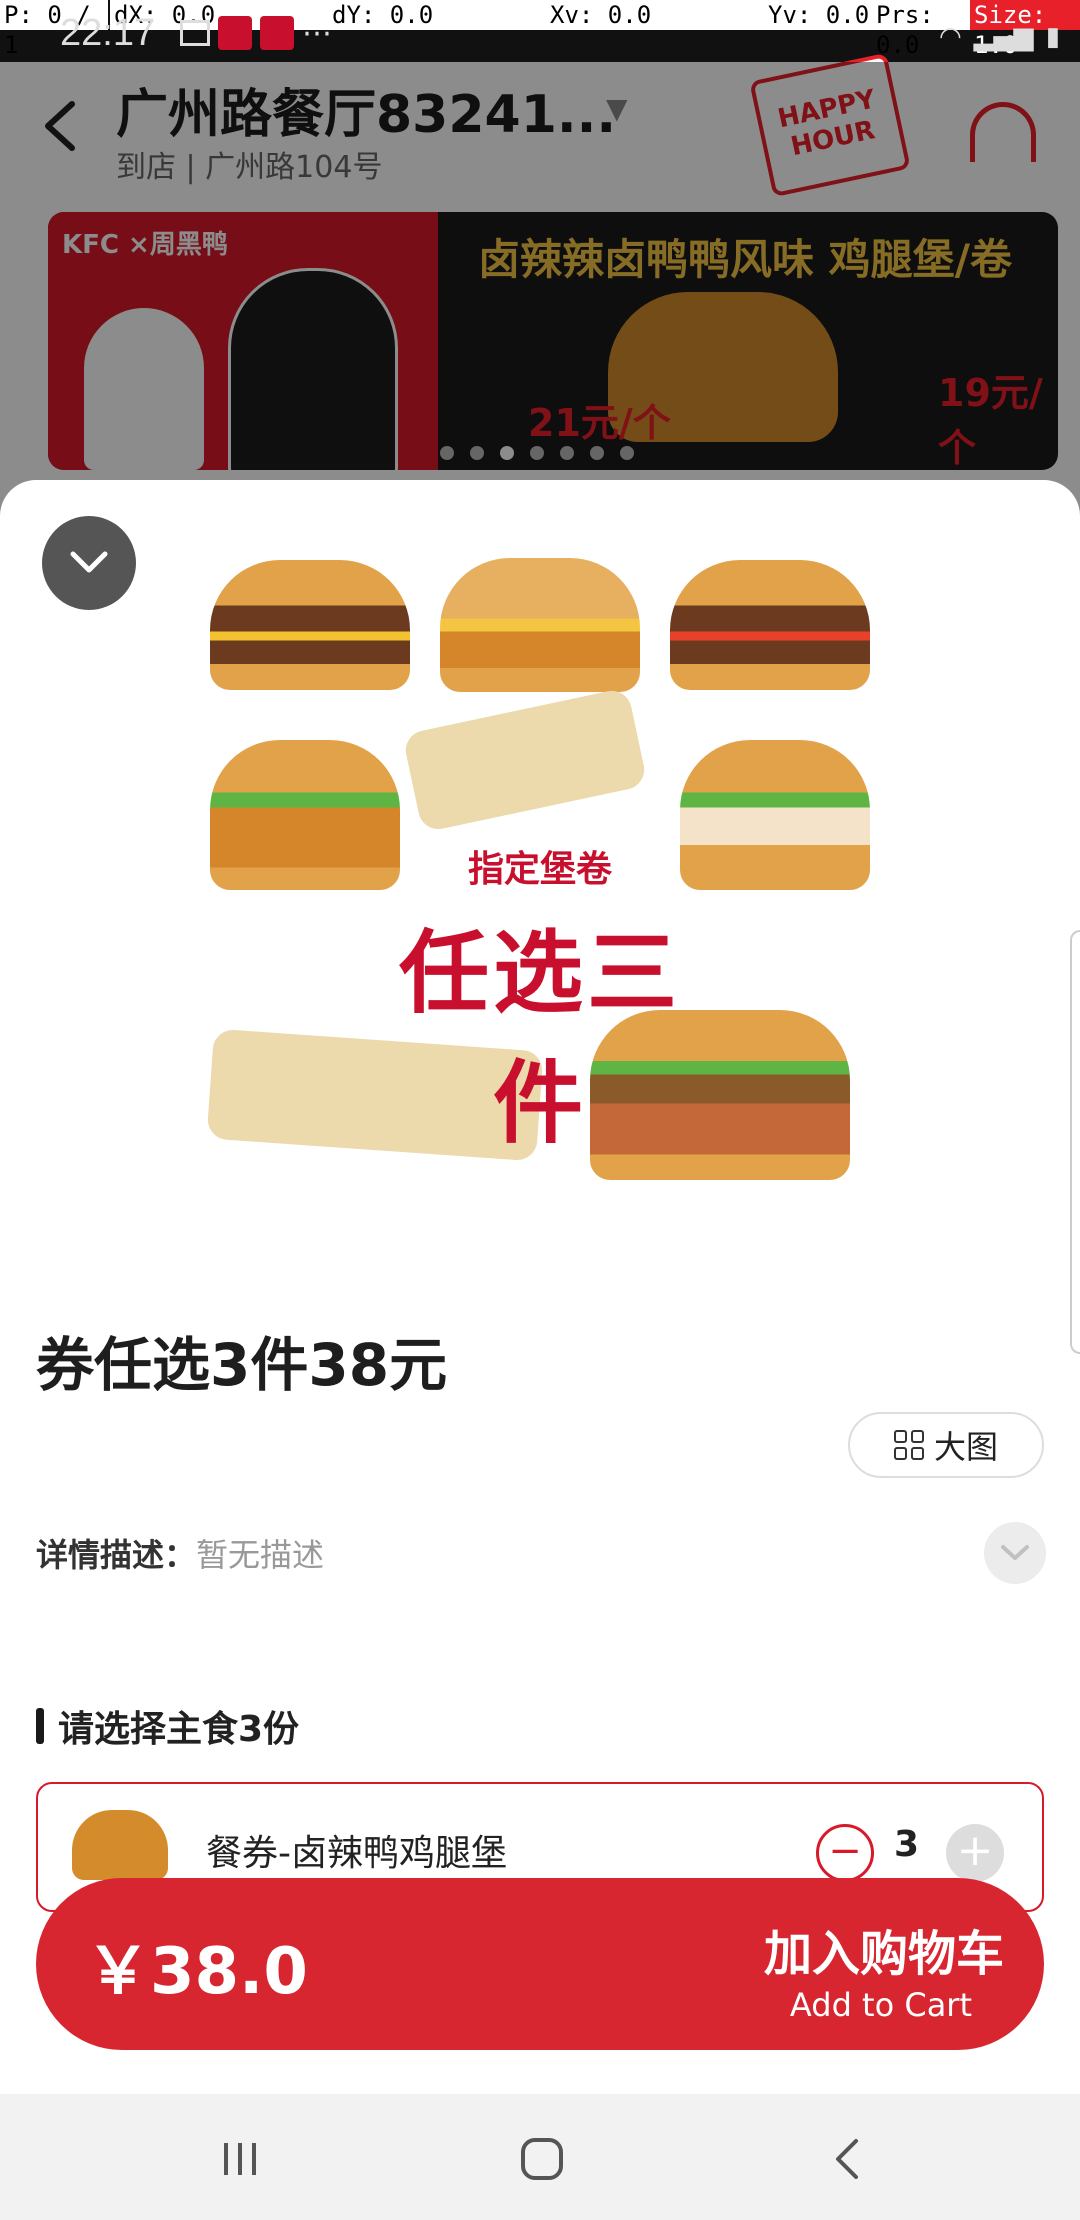 Image resolution: width=1080 pixels, height=2220 pixels. Describe the element at coordinates (195, 33) in the screenshot. I see `gallery-icon` at that location.